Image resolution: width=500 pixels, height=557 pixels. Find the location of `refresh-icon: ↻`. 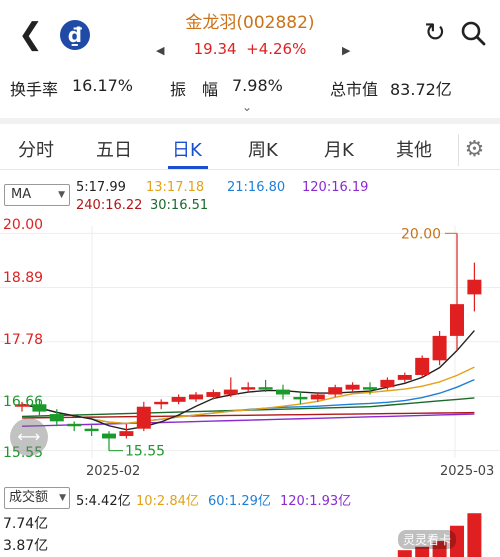

refresh-icon: ↻ is located at coordinates (435, 33).